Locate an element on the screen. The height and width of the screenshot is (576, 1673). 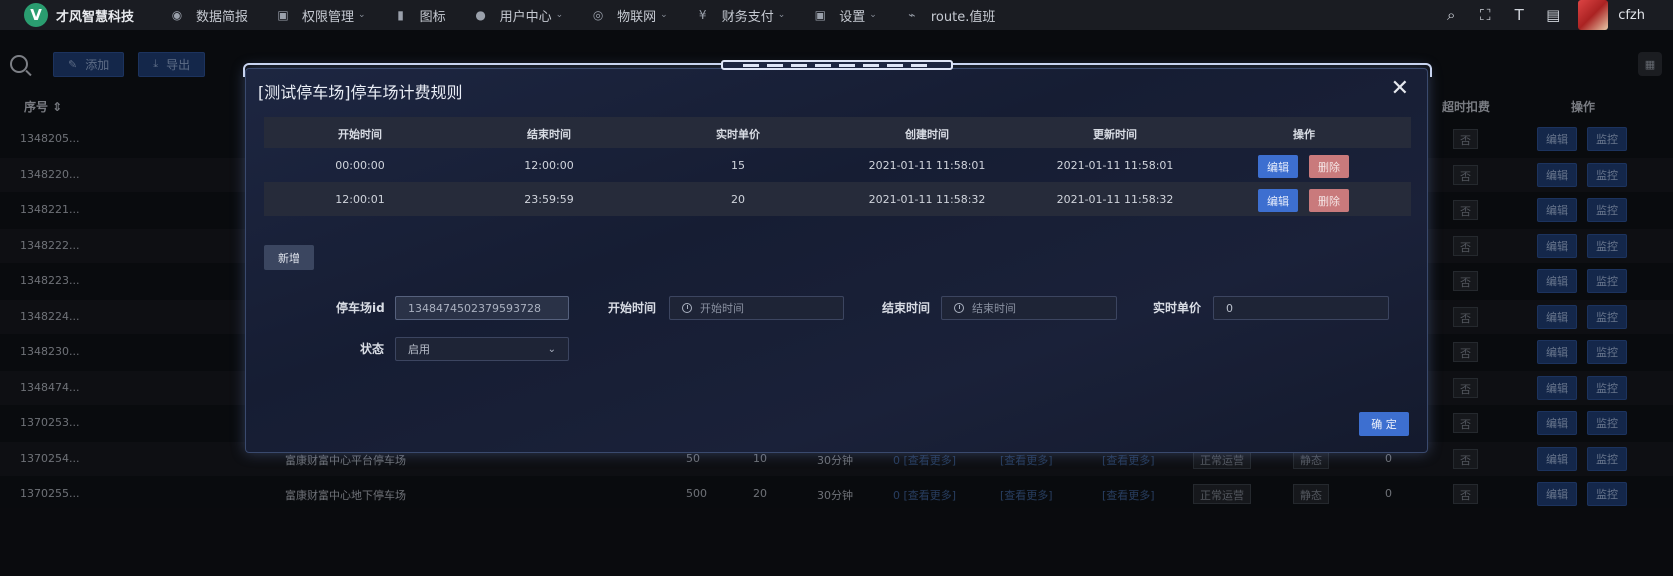
nav-item-4: ◎ 物联网 ⌄ is located at coordinates (629, 15).